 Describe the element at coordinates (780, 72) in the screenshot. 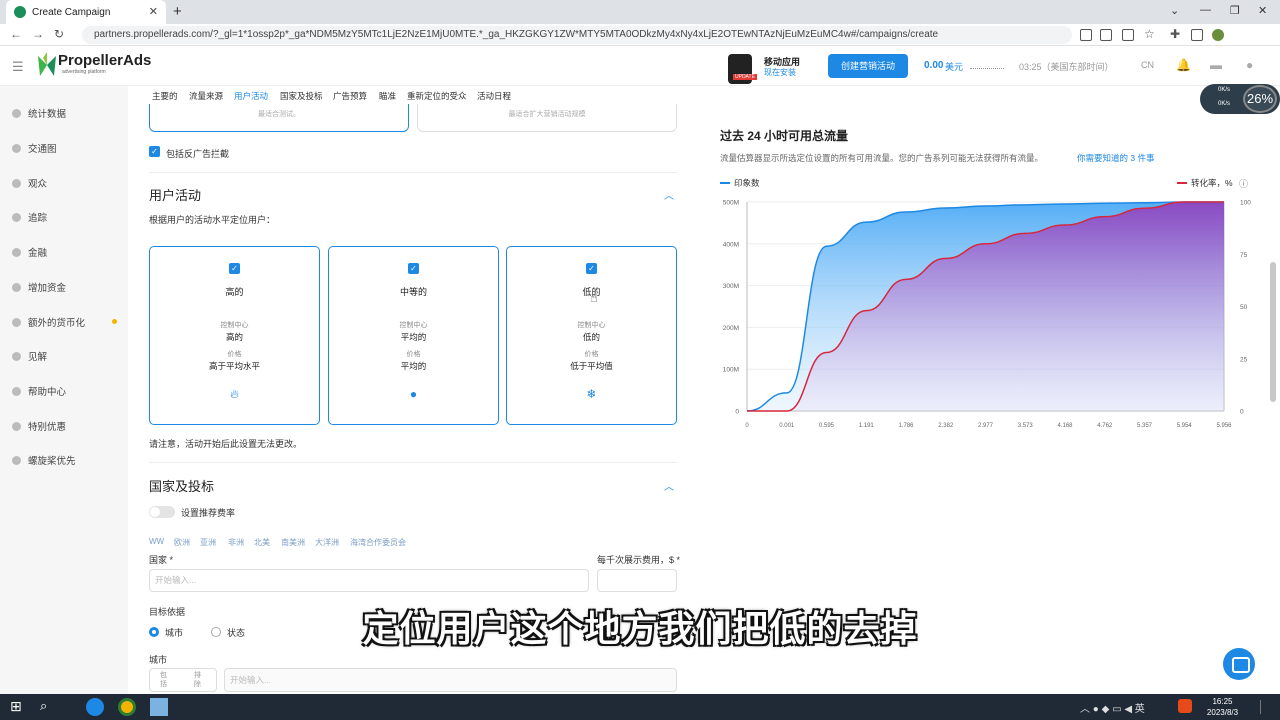

I see `install-now-link: 现在安装` at that location.